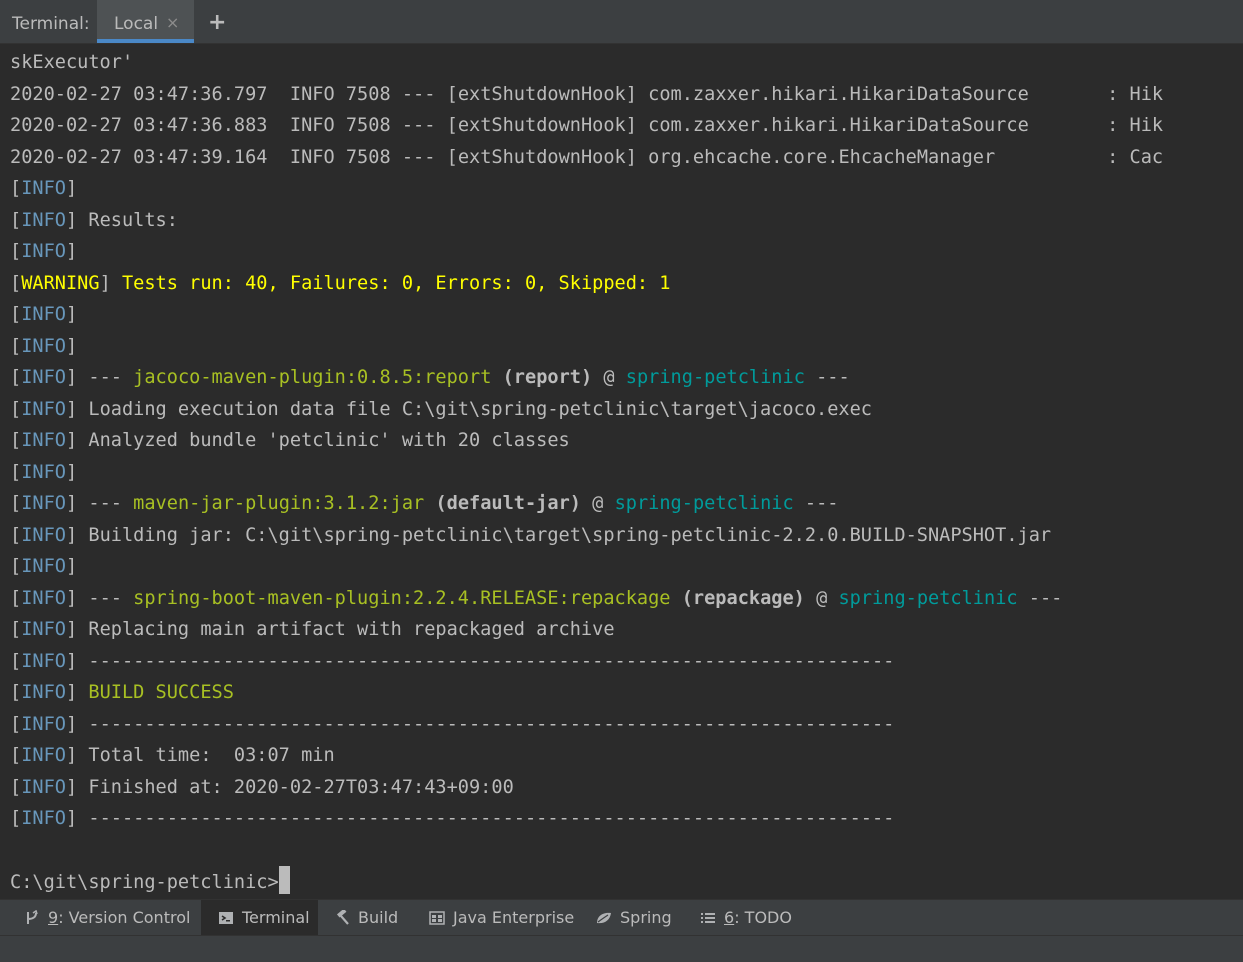 The width and height of the screenshot is (1243, 962). Describe the element at coordinates (106, 917) in the screenshot. I see `tool-window-version-control: 9: Version Control` at that location.